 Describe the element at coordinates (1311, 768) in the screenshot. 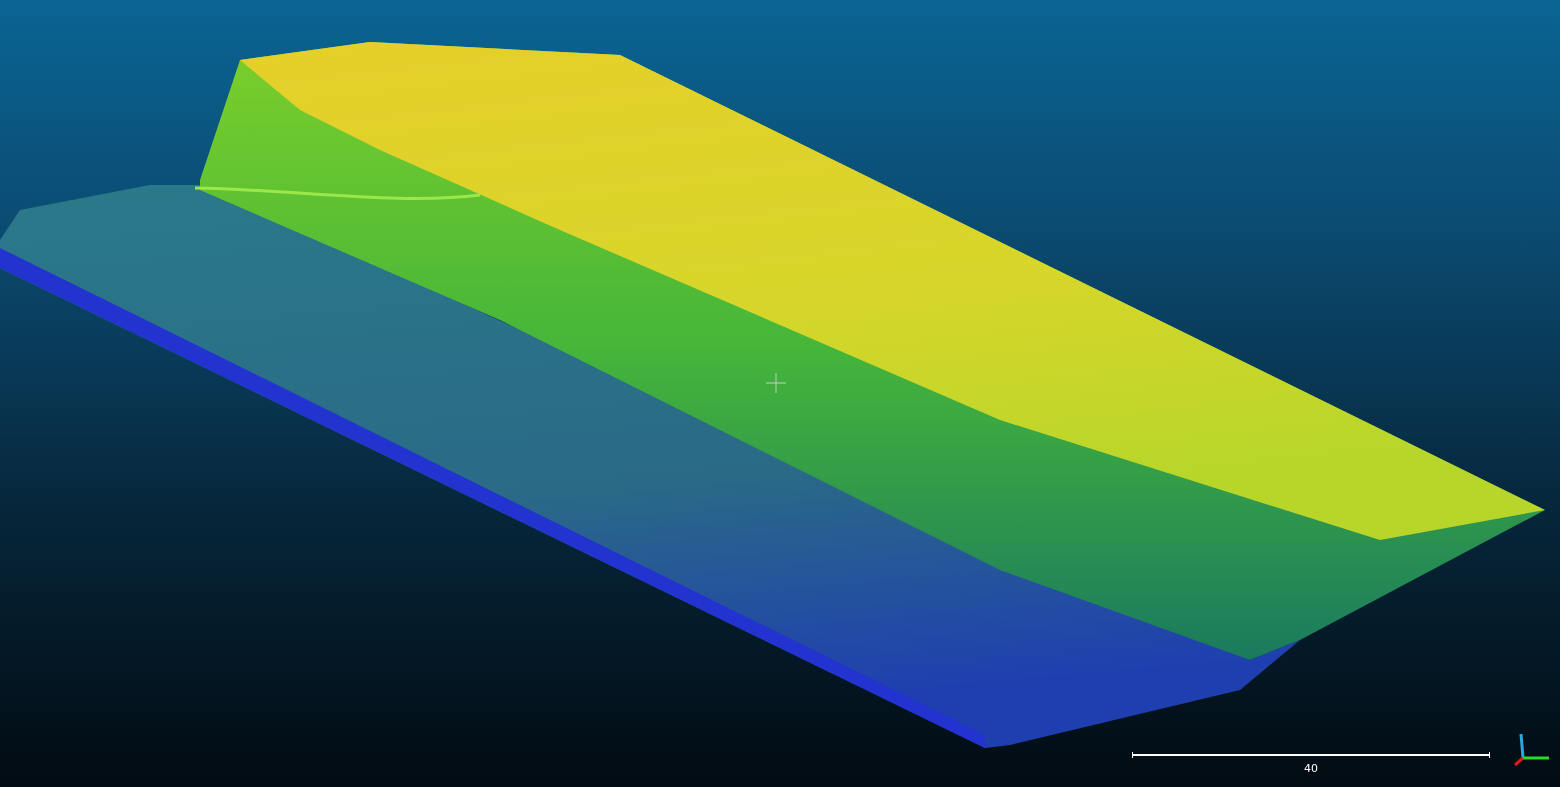

I see `scale-label: 40` at that location.